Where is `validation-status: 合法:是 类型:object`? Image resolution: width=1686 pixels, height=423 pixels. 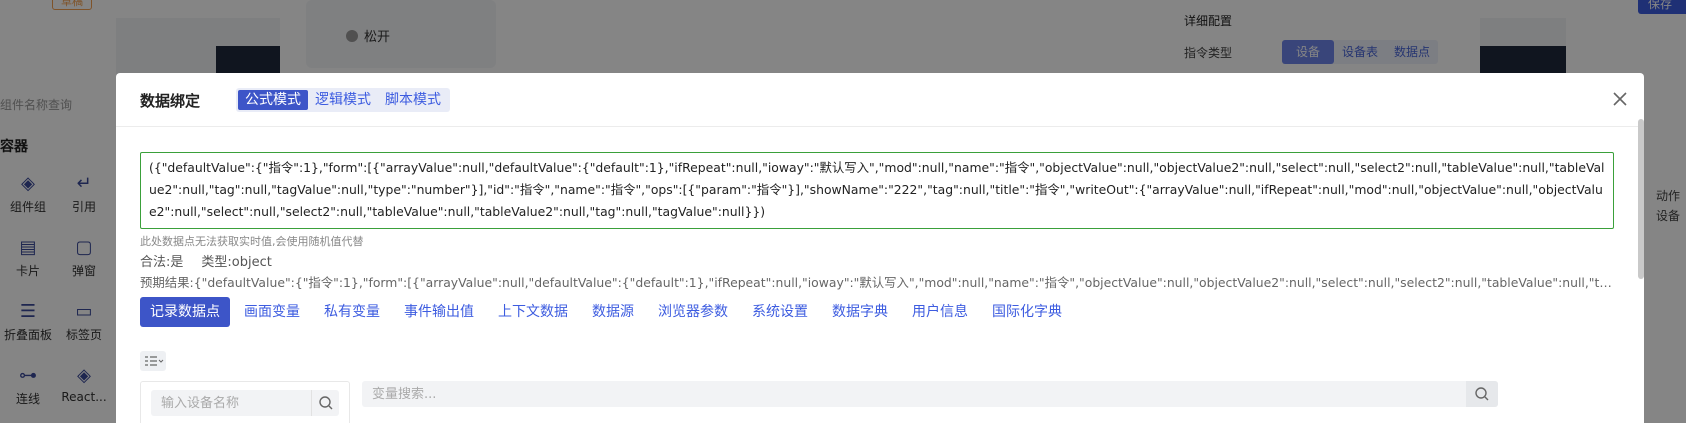 validation-status: 合法:是 类型:object is located at coordinates (206, 260).